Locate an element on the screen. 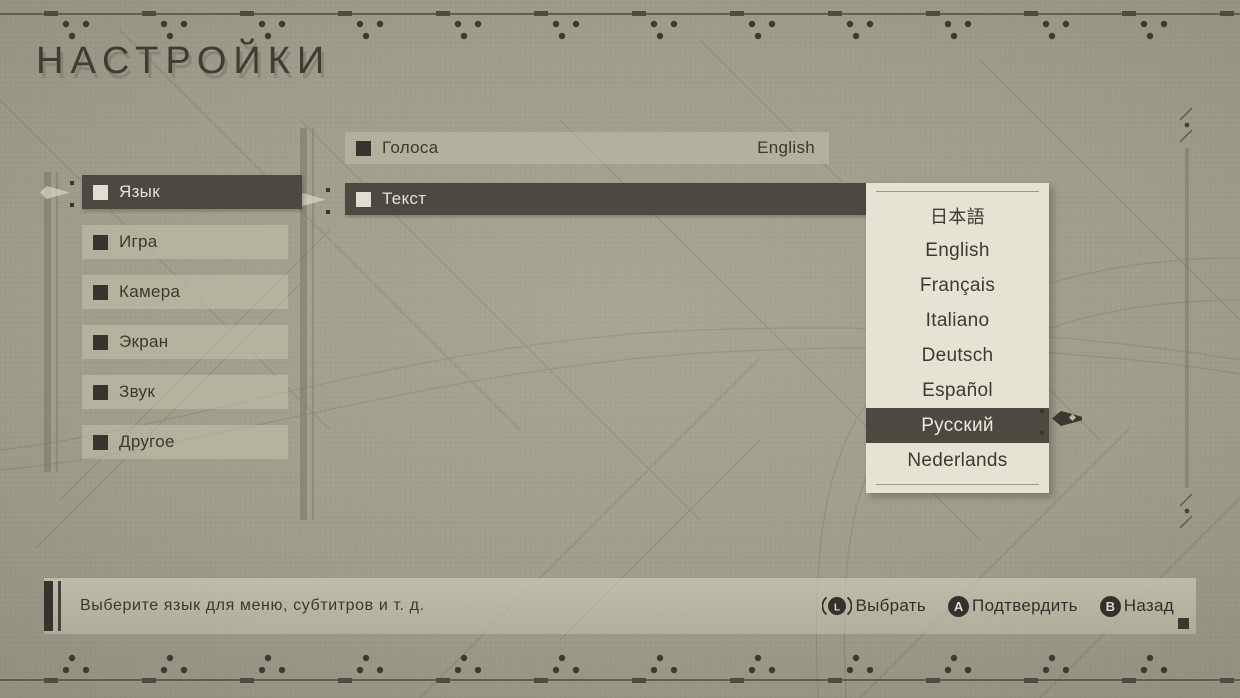  a-button-icon: A is located at coordinates (959, 606).